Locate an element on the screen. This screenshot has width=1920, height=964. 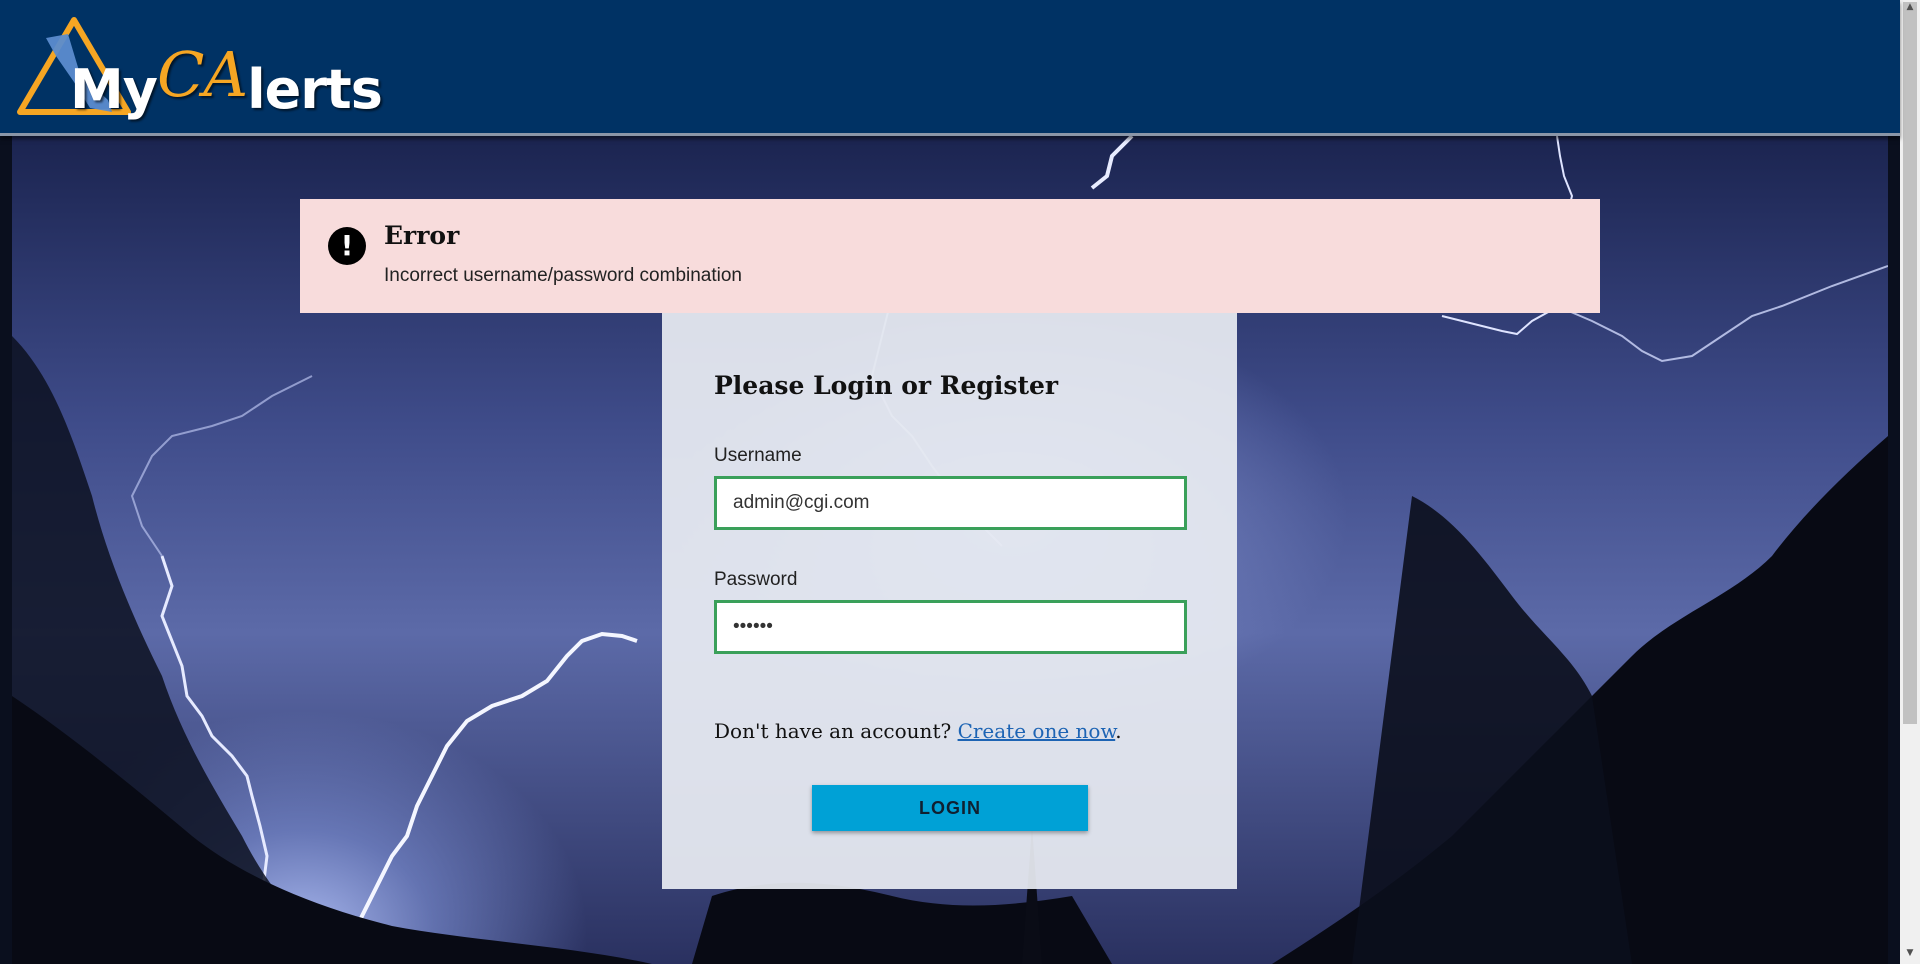
create-account-link: Create one now is located at coordinates (1037, 731).